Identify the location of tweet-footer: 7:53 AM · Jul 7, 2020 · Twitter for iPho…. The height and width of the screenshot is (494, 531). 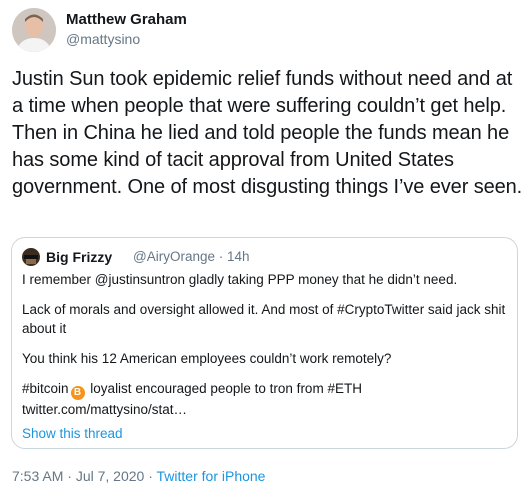
(138, 476).